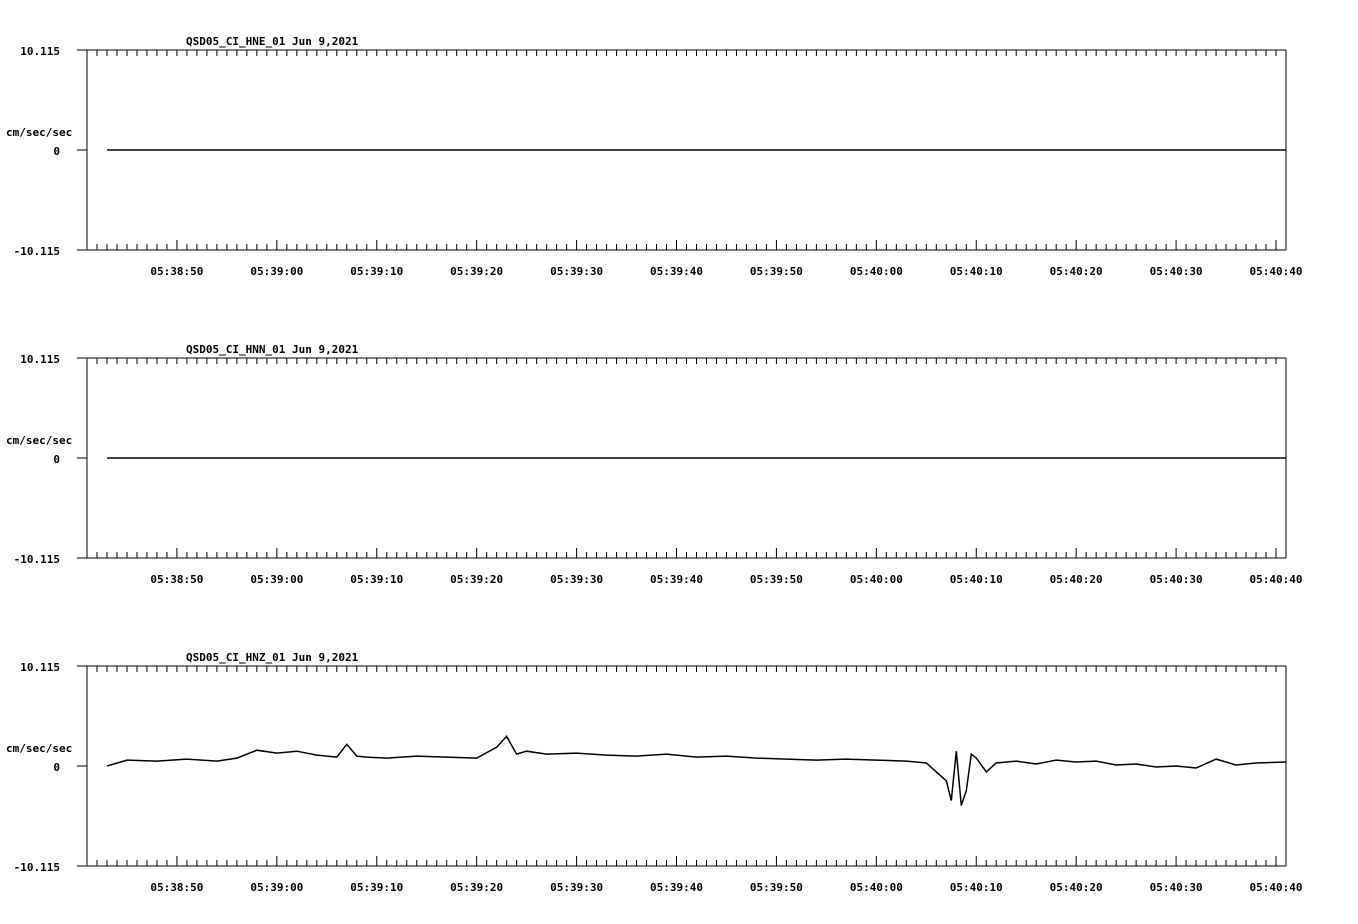 The height and width of the screenshot is (924, 1358). I want to click on trace-line, so click(696, 770).